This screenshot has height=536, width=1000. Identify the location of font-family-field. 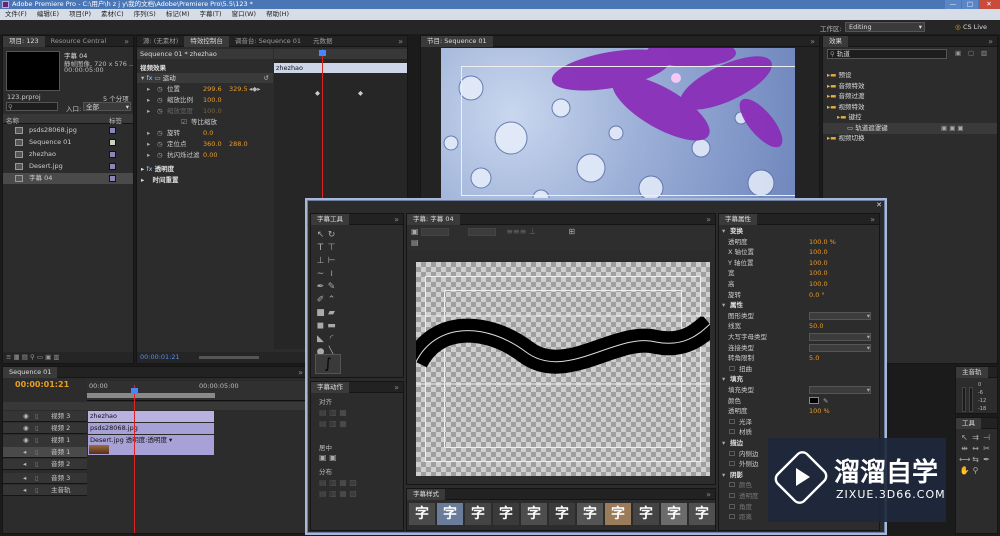
(435, 231).